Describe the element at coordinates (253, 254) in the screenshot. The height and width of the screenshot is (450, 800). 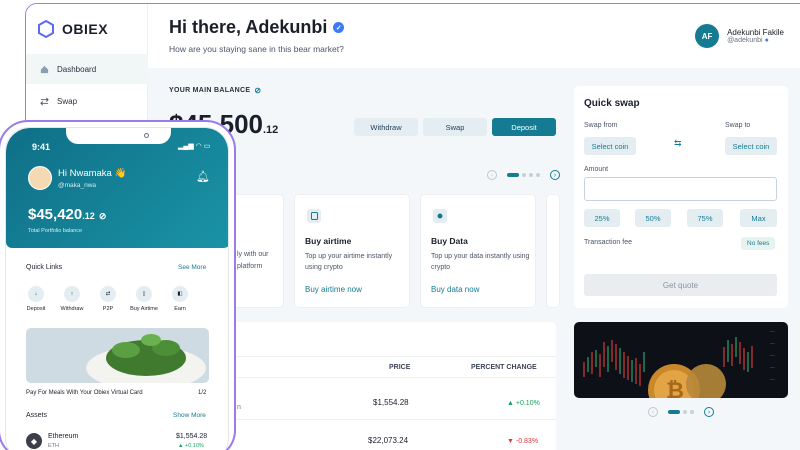
I see `promo-desc: ly with our` at that location.